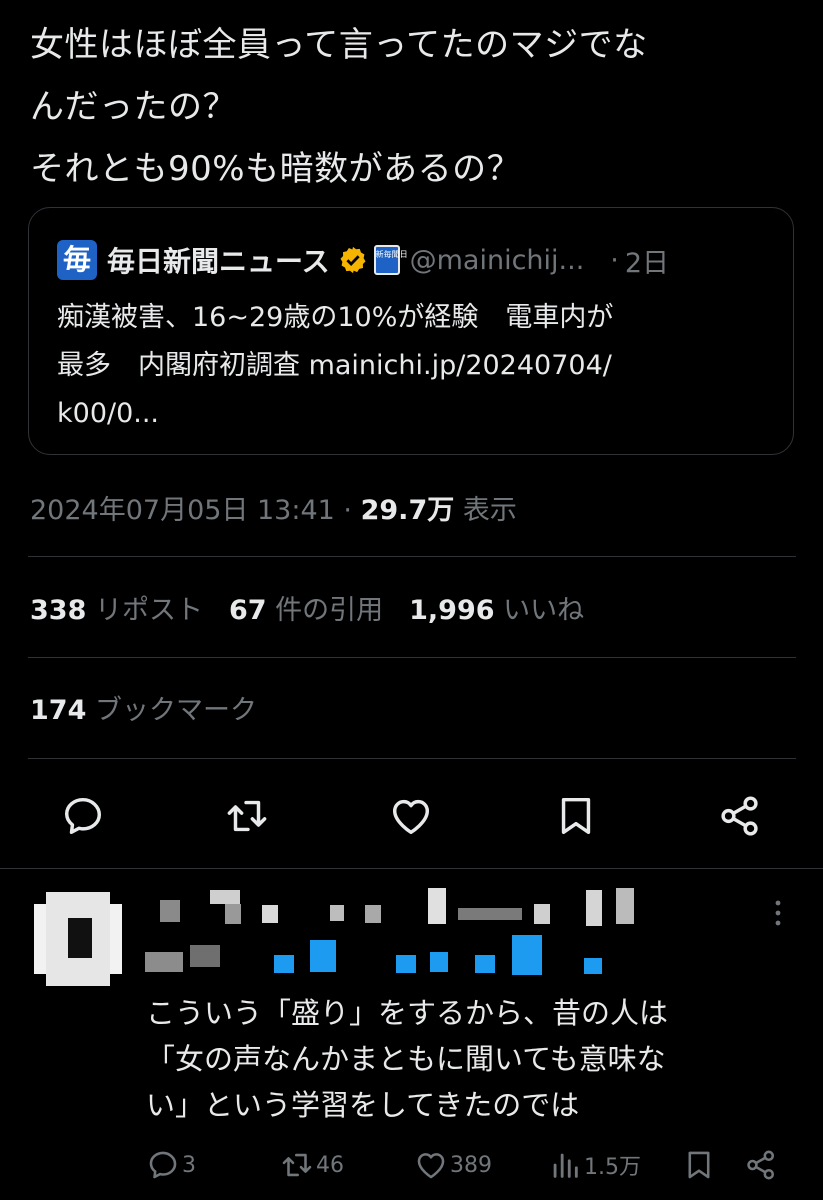 The width and height of the screenshot is (823, 1200). Describe the element at coordinates (78, 939) in the screenshot. I see `avatar` at that location.